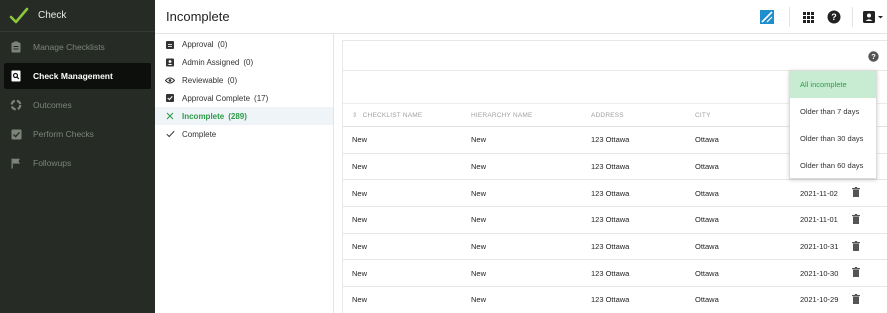 The image size is (887, 313). What do you see at coordinates (63, 134) in the screenshot?
I see `sidebar-item-label: Perform Checks` at bounding box center [63, 134].